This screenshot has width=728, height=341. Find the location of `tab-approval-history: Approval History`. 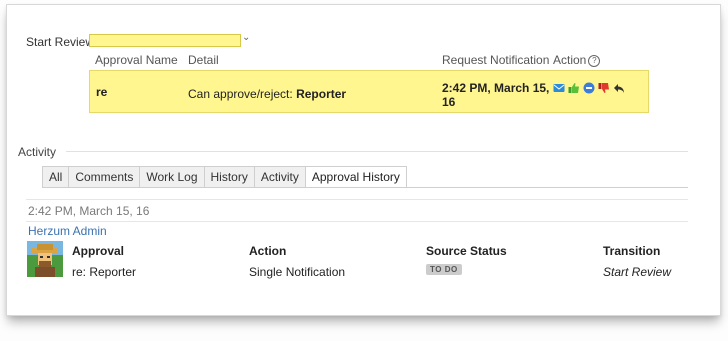

tab-approval-history: Approval History is located at coordinates (355, 177).